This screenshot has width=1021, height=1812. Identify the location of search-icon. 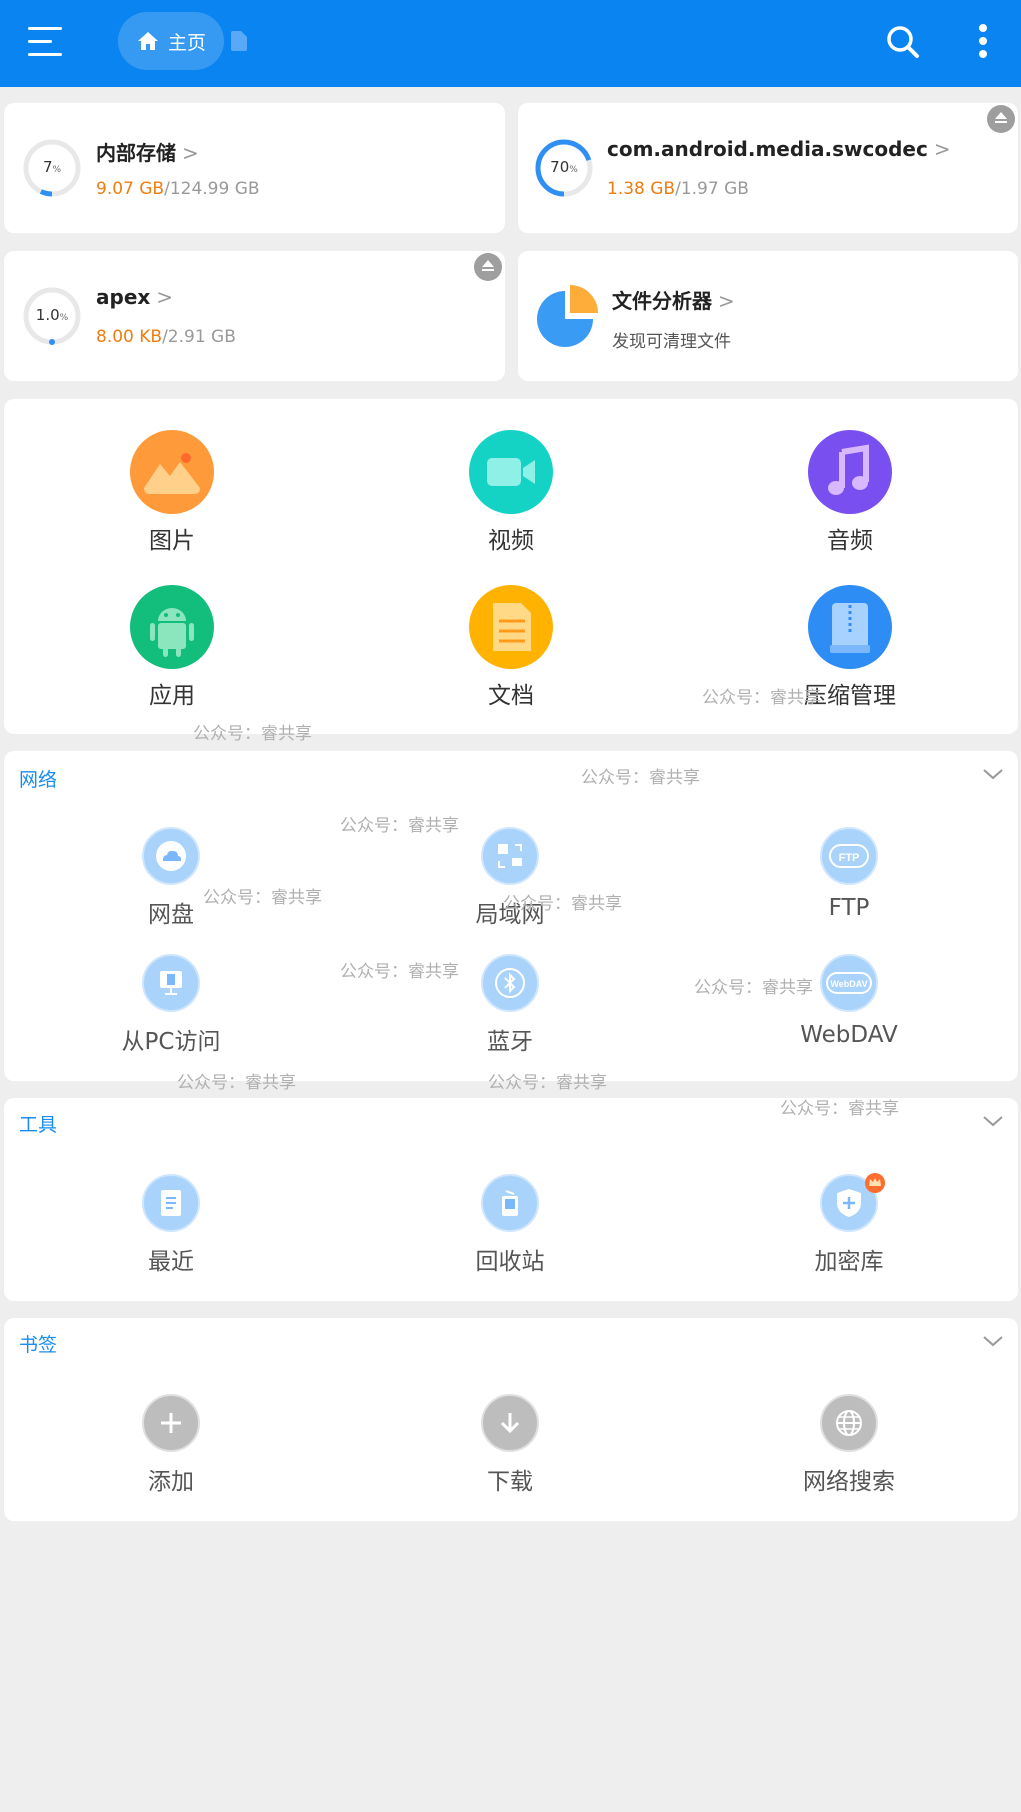
(903, 44).